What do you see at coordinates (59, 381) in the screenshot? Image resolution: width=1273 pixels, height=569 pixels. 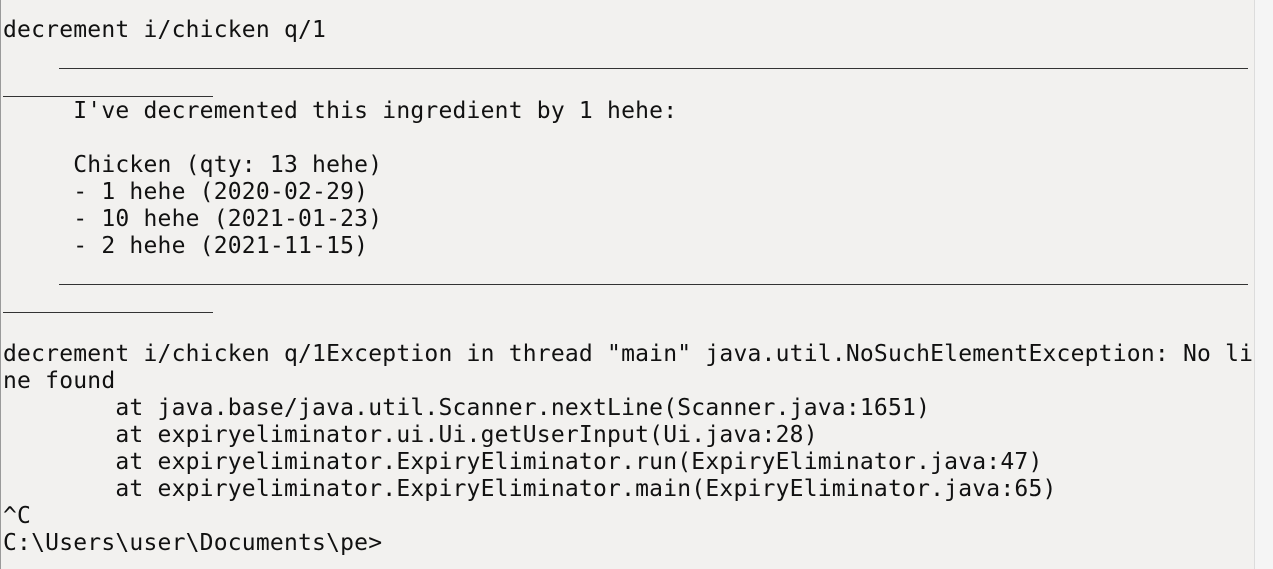 I see `exception-line-wrap: ne found` at bounding box center [59, 381].